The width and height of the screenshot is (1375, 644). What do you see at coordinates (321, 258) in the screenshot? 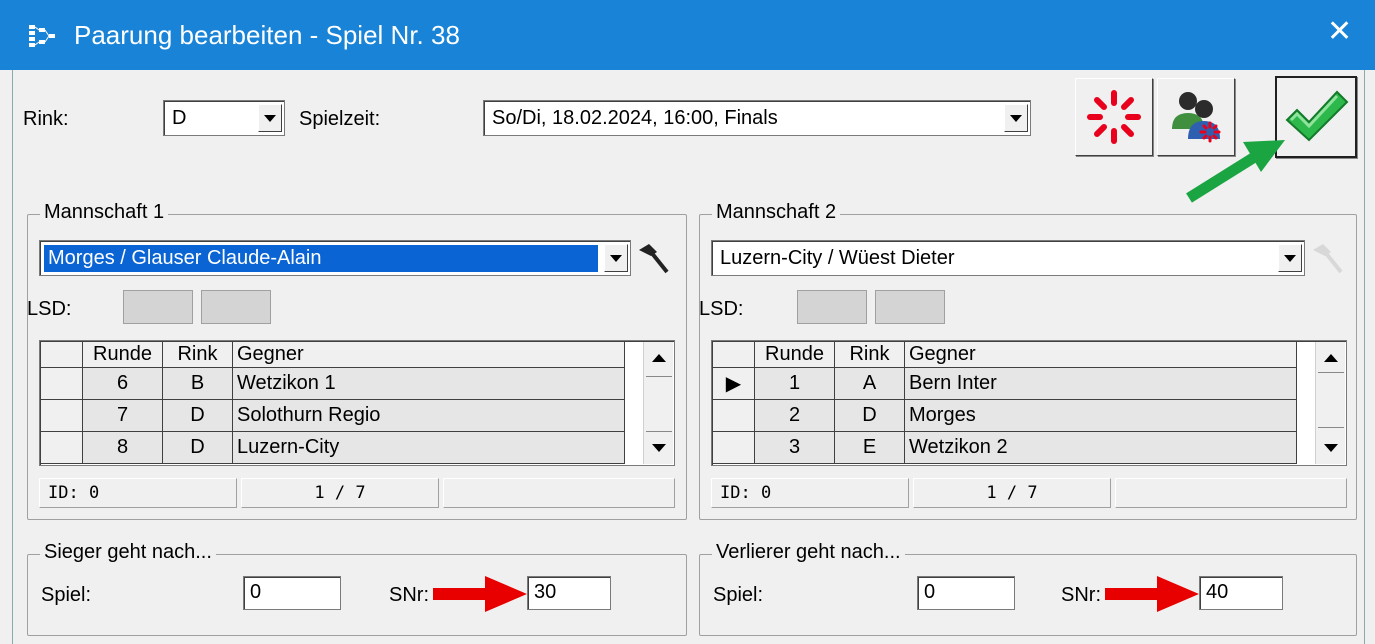
I see `team1-select-value: Morges / Glauser Claude-Alain` at bounding box center [321, 258].